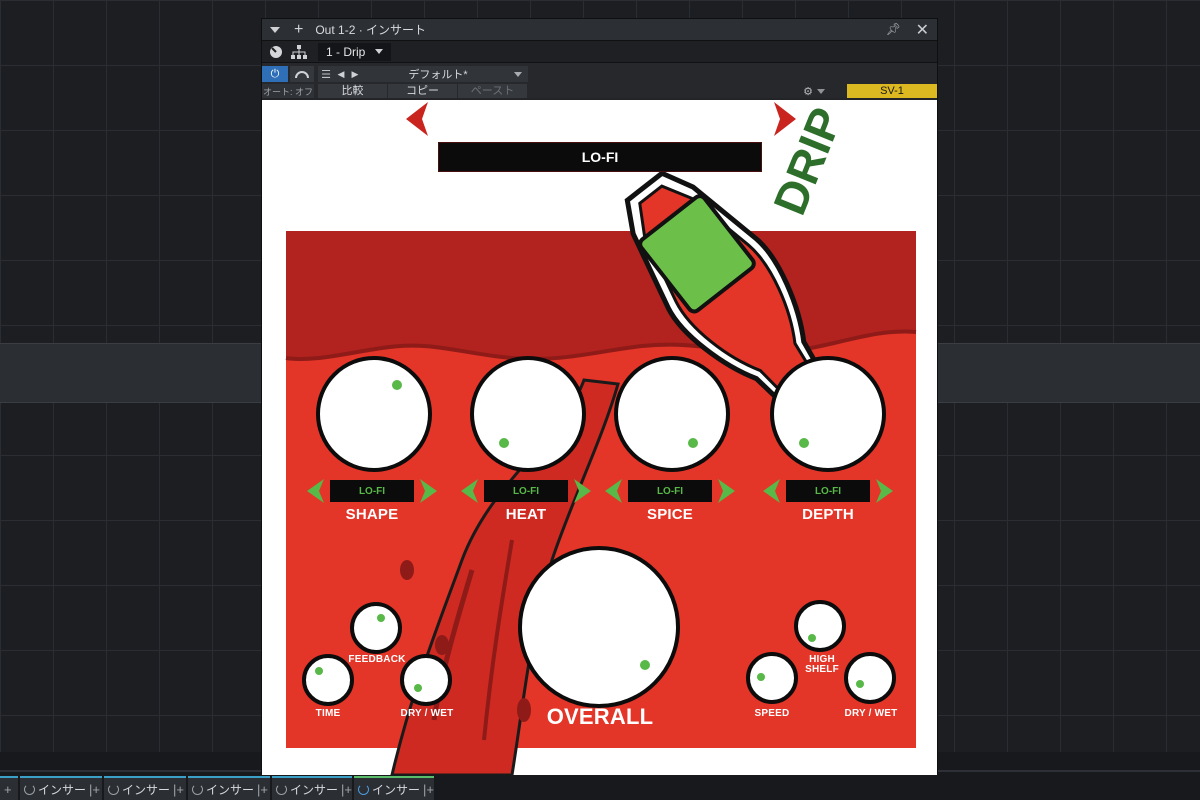 The width and height of the screenshot is (1200, 800). I want to click on paste-button: ペースト, so click(493, 91).